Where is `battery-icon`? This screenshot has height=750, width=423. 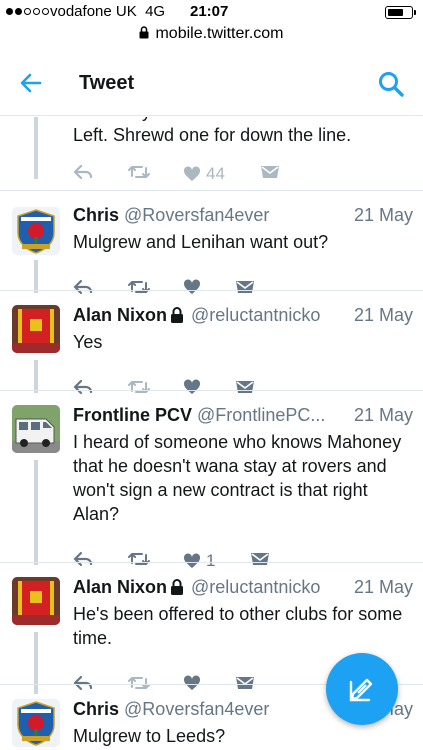 battery-icon is located at coordinates (400, 12).